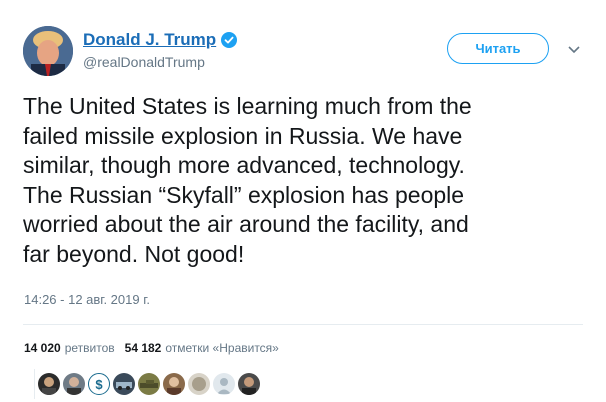 The height and width of the screenshot is (402, 606). What do you see at coordinates (224, 384) in the screenshot?
I see `default-avatar-icon` at bounding box center [224, 384].